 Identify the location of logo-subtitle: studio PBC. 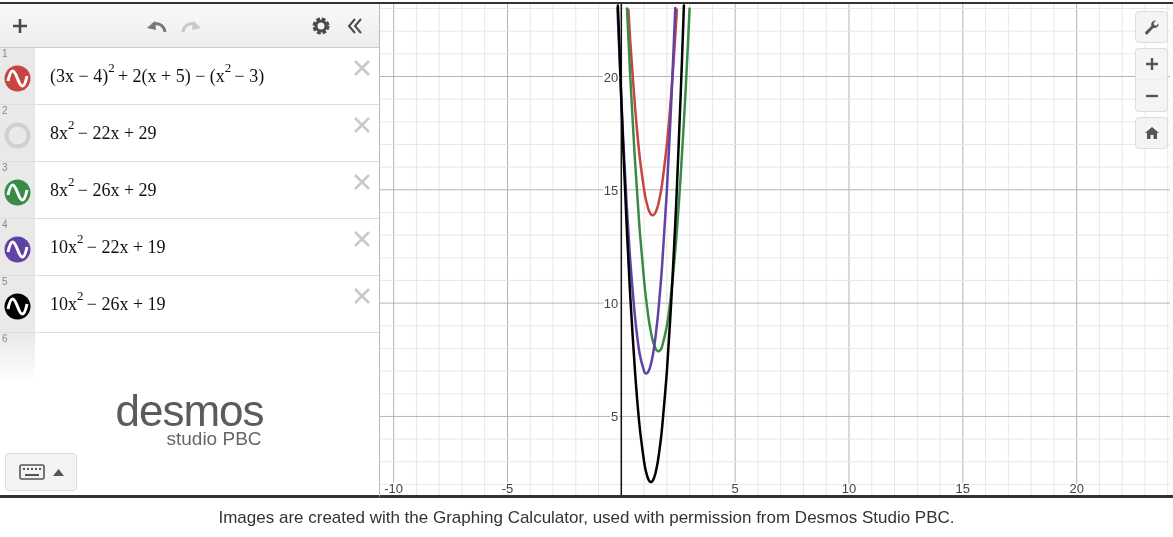
(214, 439).